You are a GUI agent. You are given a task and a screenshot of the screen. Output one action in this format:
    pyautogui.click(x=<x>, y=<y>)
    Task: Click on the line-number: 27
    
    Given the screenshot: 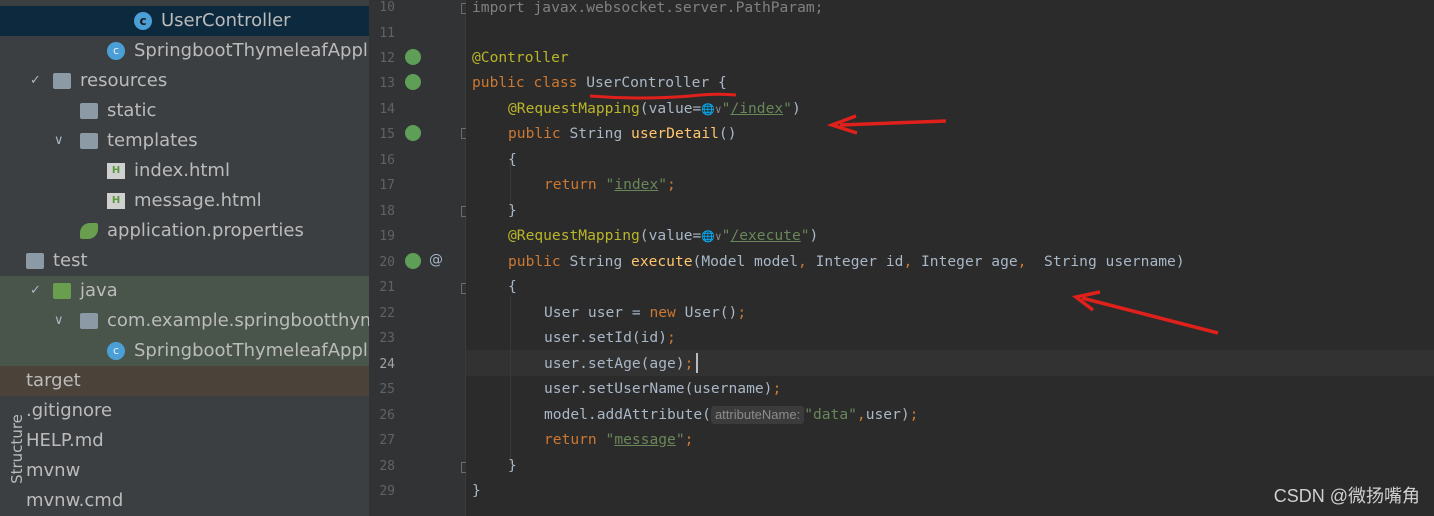 What is the action you would take?
    pyautogui.click(x=387, y=440)
    